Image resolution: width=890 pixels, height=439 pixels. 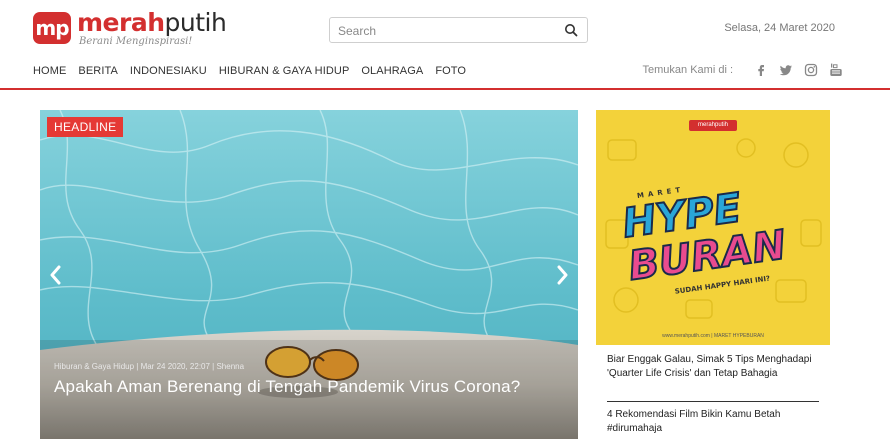 I want to click on facebook-icon, so click(x=761, y=70).